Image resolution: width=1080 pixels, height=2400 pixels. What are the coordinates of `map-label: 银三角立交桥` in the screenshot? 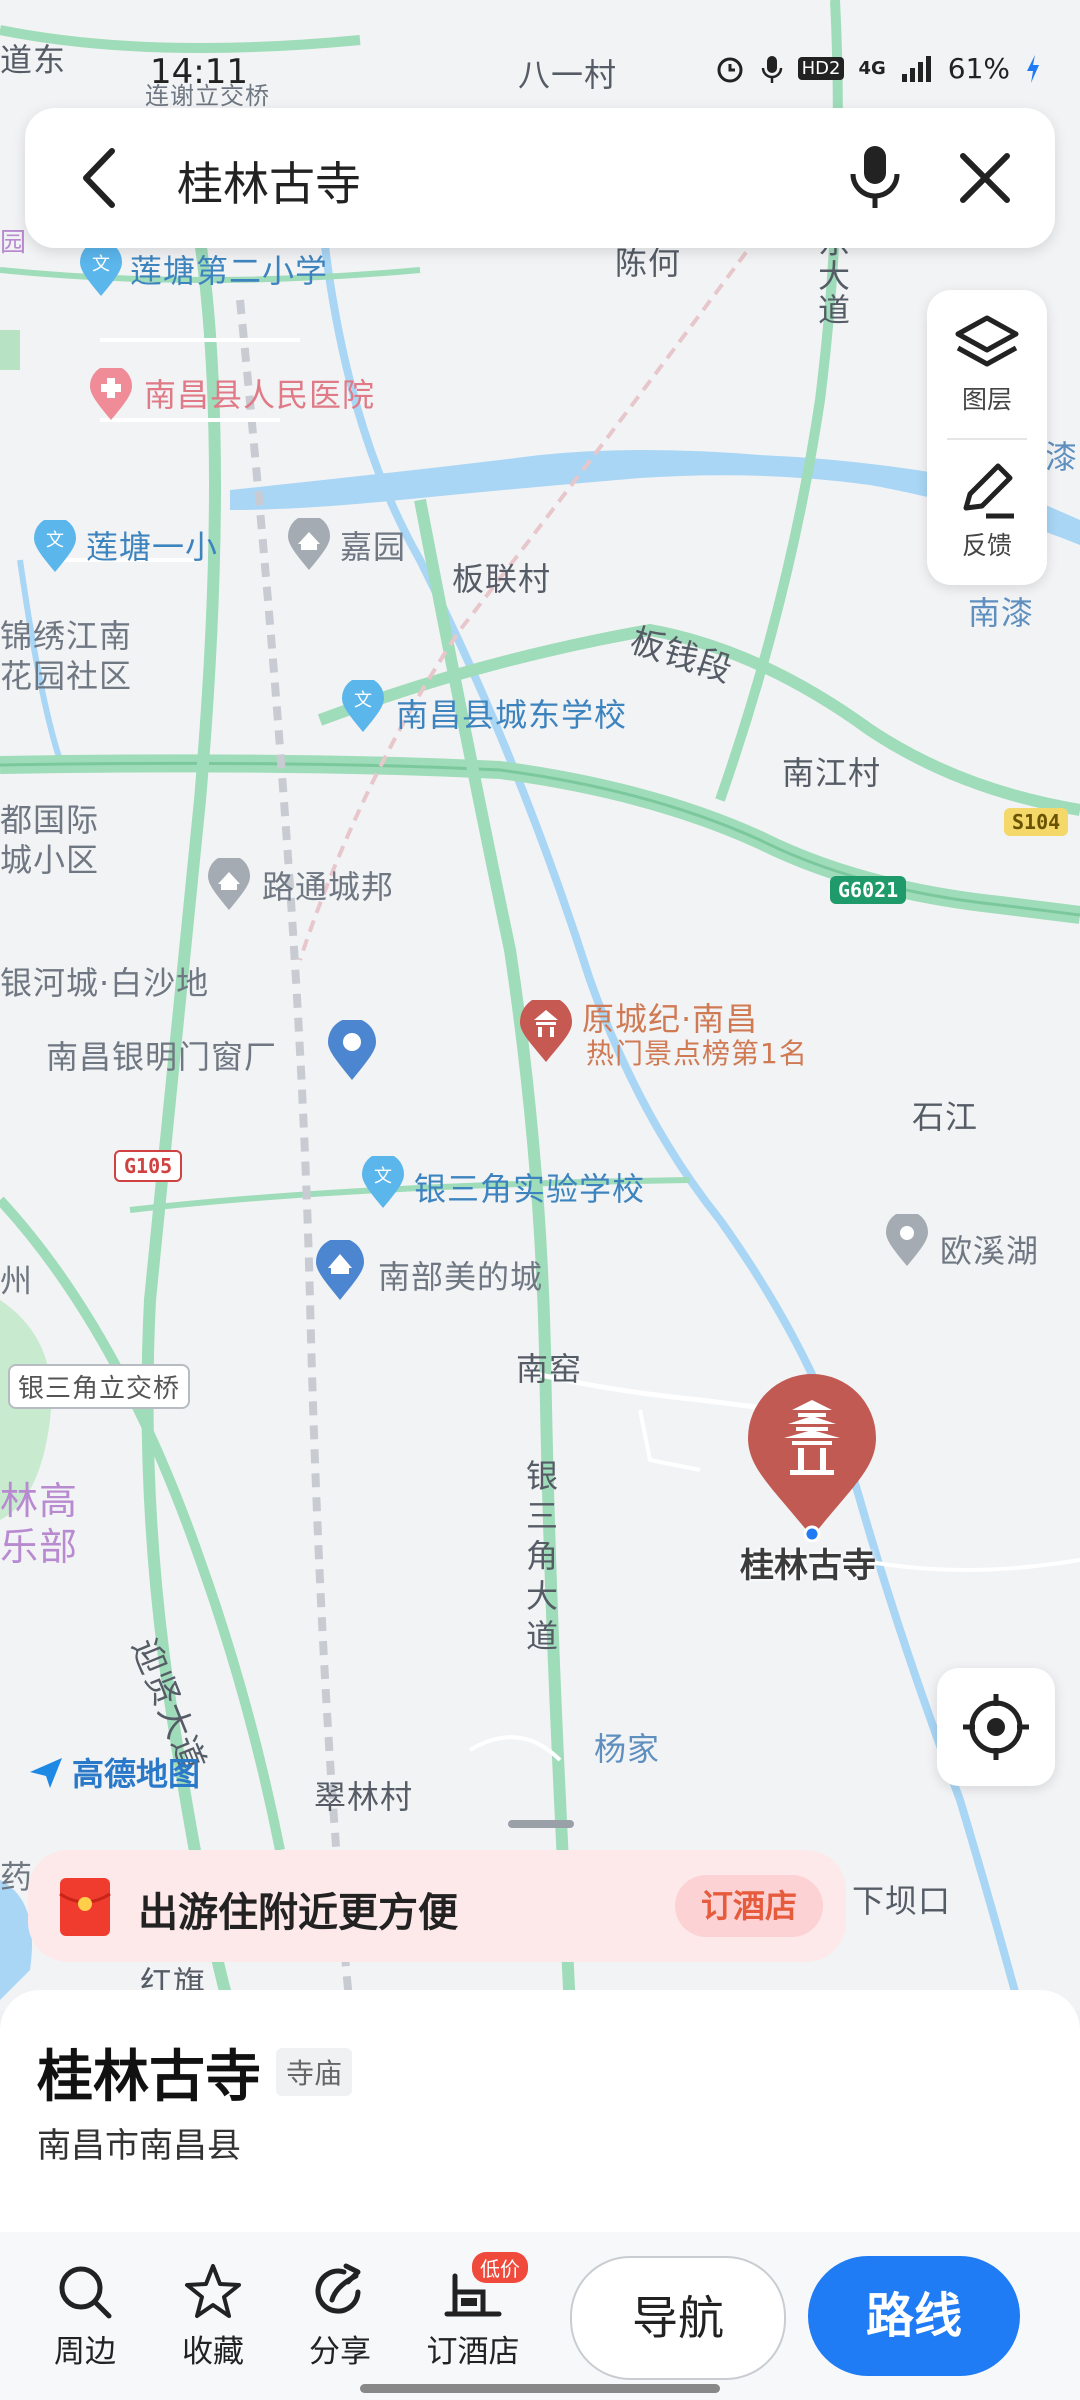 It's located at (99, 1386).